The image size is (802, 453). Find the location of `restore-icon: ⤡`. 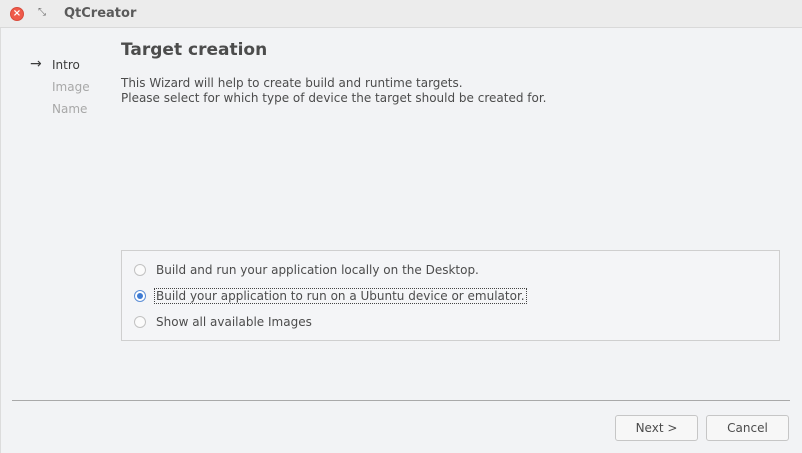

restore-icon: ⤡ is located at coordinates (42, 13).